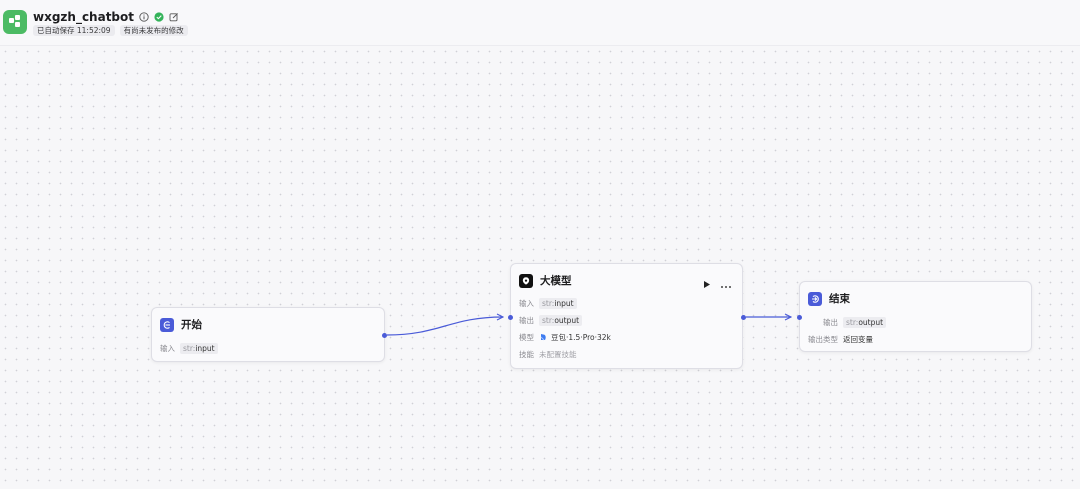  Describe the element at coordinates (865, 322) in the screenshot. I see `end-output-variable: str:output` at that location.